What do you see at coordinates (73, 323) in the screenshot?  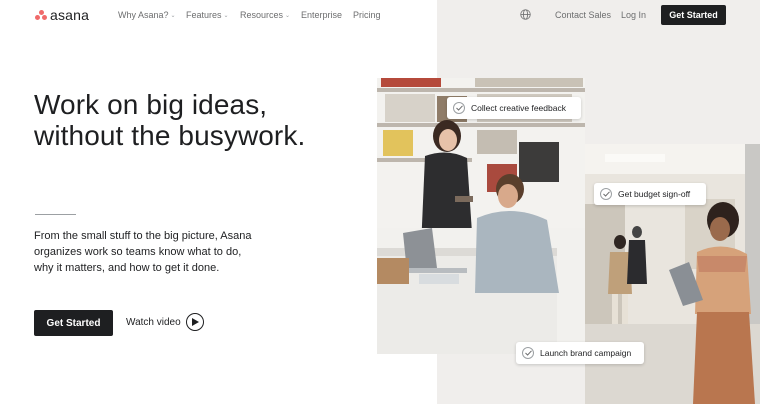 I see `hero-get-started-button: Get Started` at bounding box center [73, 323].